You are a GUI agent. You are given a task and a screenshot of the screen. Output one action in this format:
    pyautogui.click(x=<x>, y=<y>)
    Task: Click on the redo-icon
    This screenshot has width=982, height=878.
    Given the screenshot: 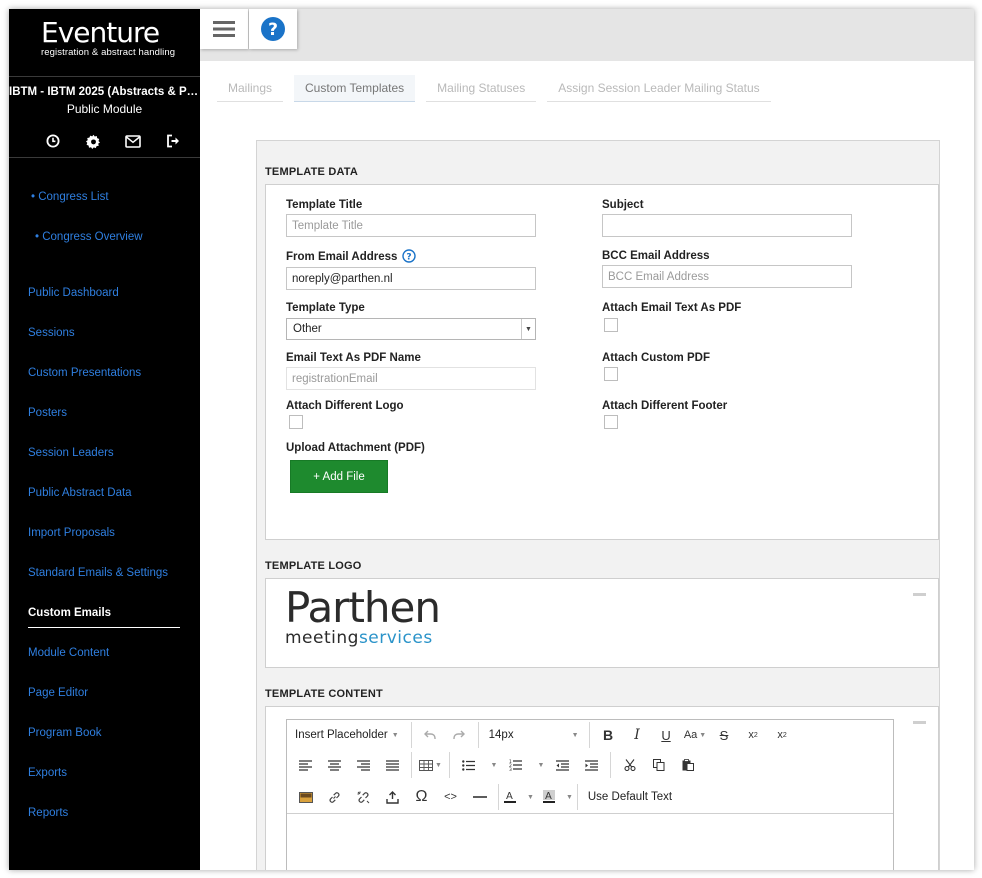 What is the action you would take?
    pyautogui.click(x=459, y=735)
    